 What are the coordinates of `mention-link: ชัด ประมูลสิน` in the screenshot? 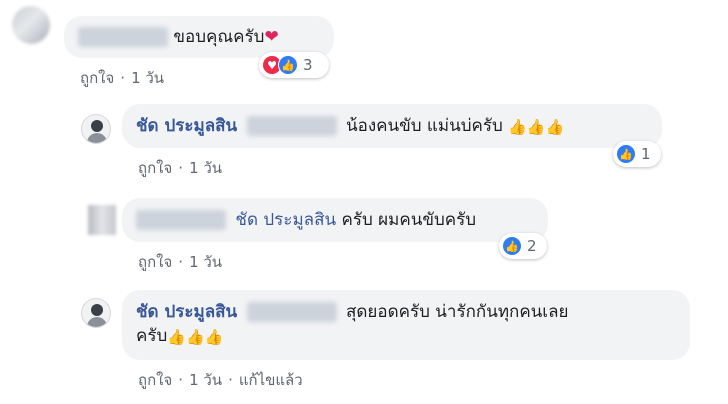 It's located at (285, 220).